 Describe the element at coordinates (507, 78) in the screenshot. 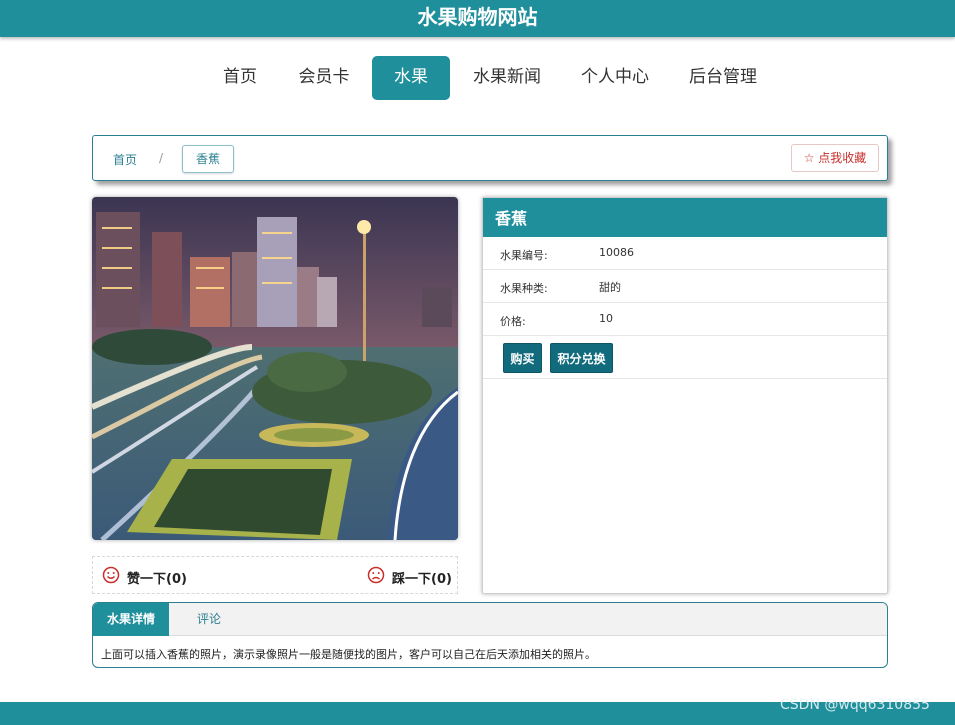

I see `nav-item-fruit-news: 水果新闻` at that location.